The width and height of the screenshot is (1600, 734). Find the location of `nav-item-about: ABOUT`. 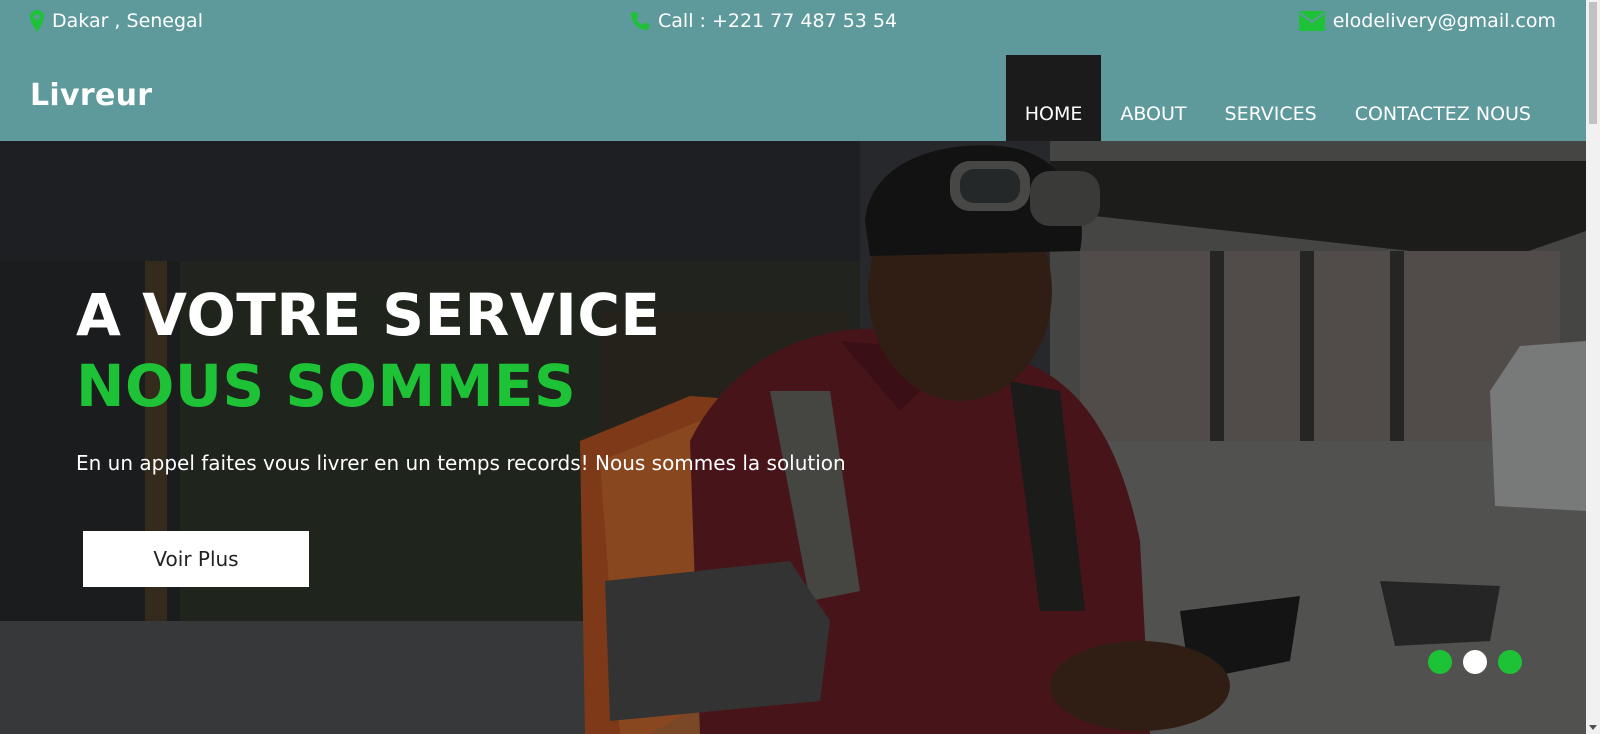

nav-item-about: ABOUT is located at coordinates (1153, 98).